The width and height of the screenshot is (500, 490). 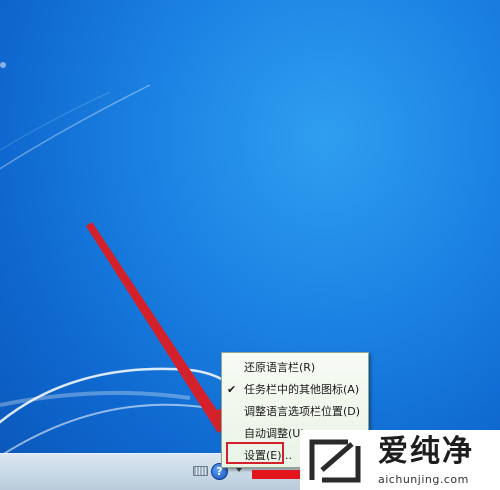 I want to click on menu-item-restore-language-bar: 还原语言栏(R), so click(x=295, y=368).